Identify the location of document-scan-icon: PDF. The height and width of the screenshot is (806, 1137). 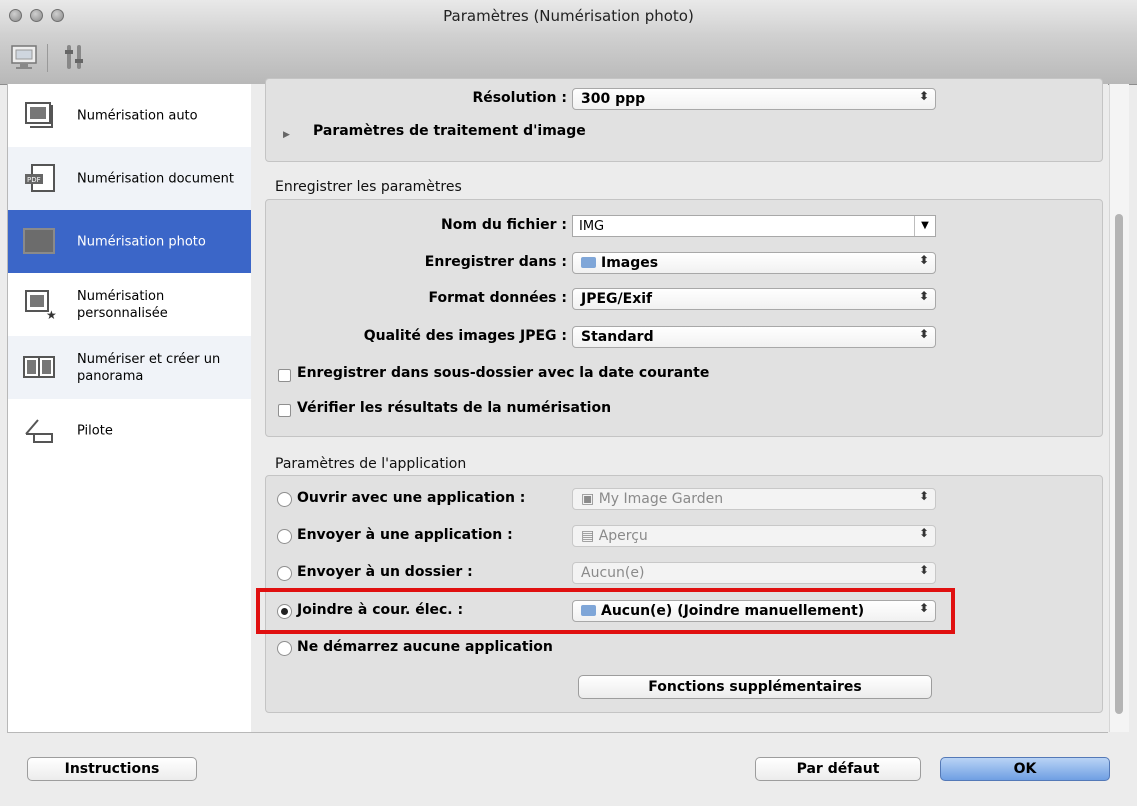
(40, 178).